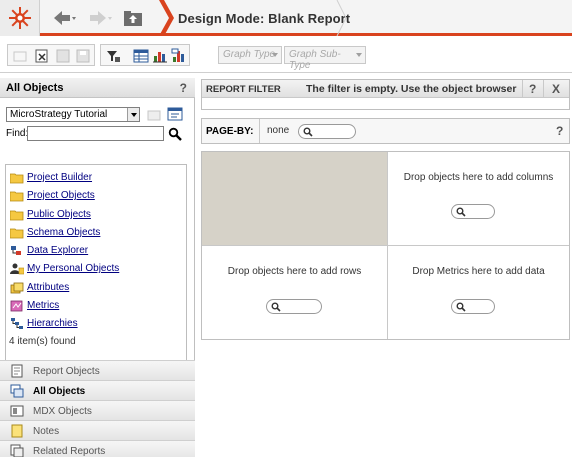 The height and width of the screenshot is (457, 572). I want to click on undo-icon, so click(20, 56).